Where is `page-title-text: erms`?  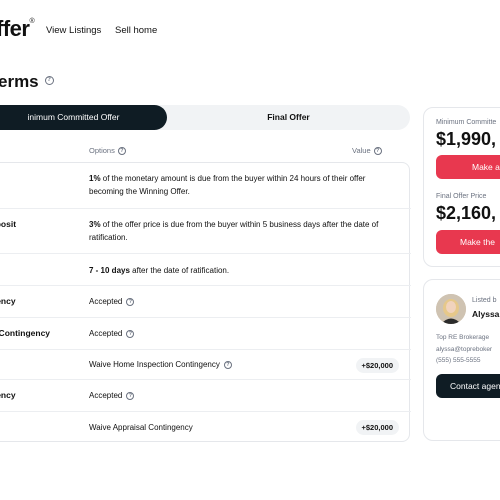 page-title-text: erms is located at coordinates (19, 81).